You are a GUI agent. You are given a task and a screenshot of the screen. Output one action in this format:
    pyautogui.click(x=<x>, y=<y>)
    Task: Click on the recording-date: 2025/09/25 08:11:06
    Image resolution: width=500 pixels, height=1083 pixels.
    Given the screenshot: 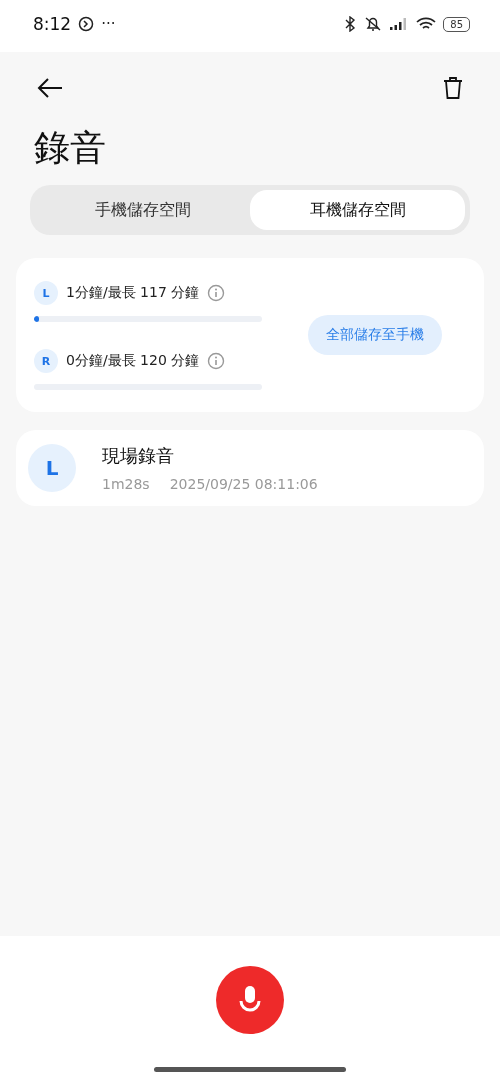 What is the action you would take?
    pyautogui.click(x=243, y=484)
    